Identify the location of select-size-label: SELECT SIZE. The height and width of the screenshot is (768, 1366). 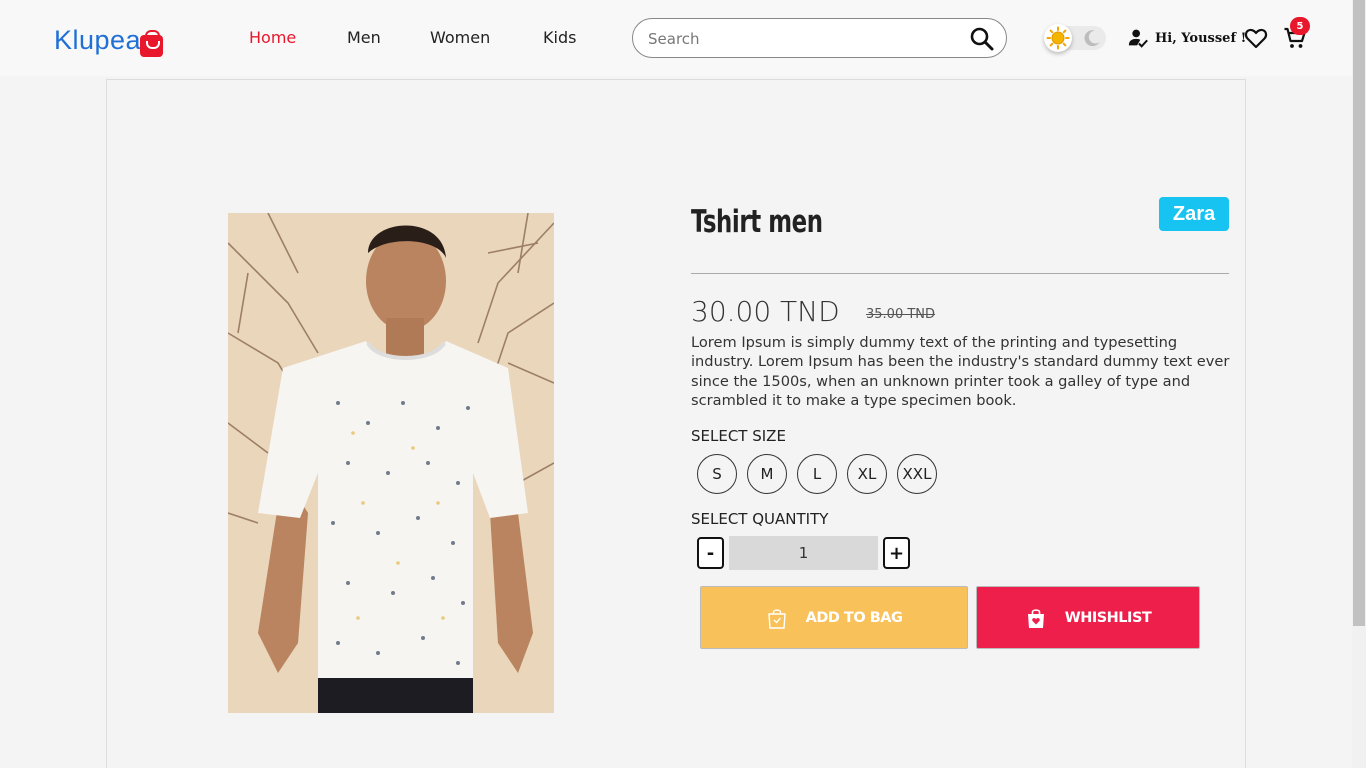
(738, 436).